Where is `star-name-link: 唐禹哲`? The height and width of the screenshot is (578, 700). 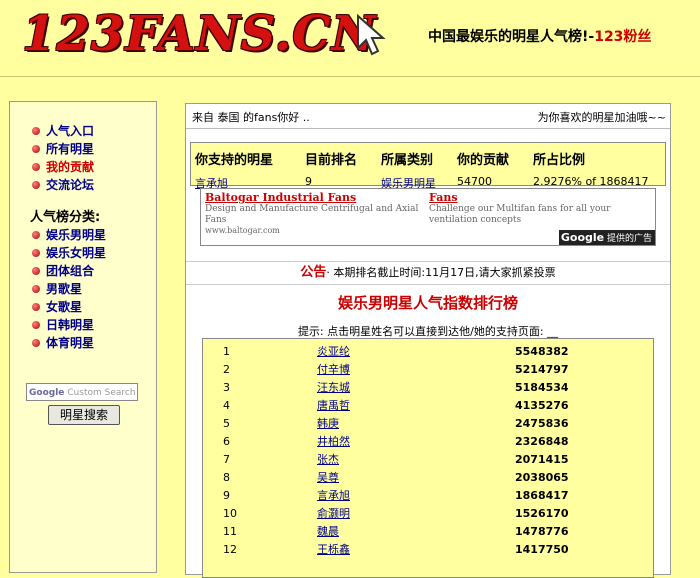 star-name-link: 唐禹哲 is located at coordinates (333, 406).